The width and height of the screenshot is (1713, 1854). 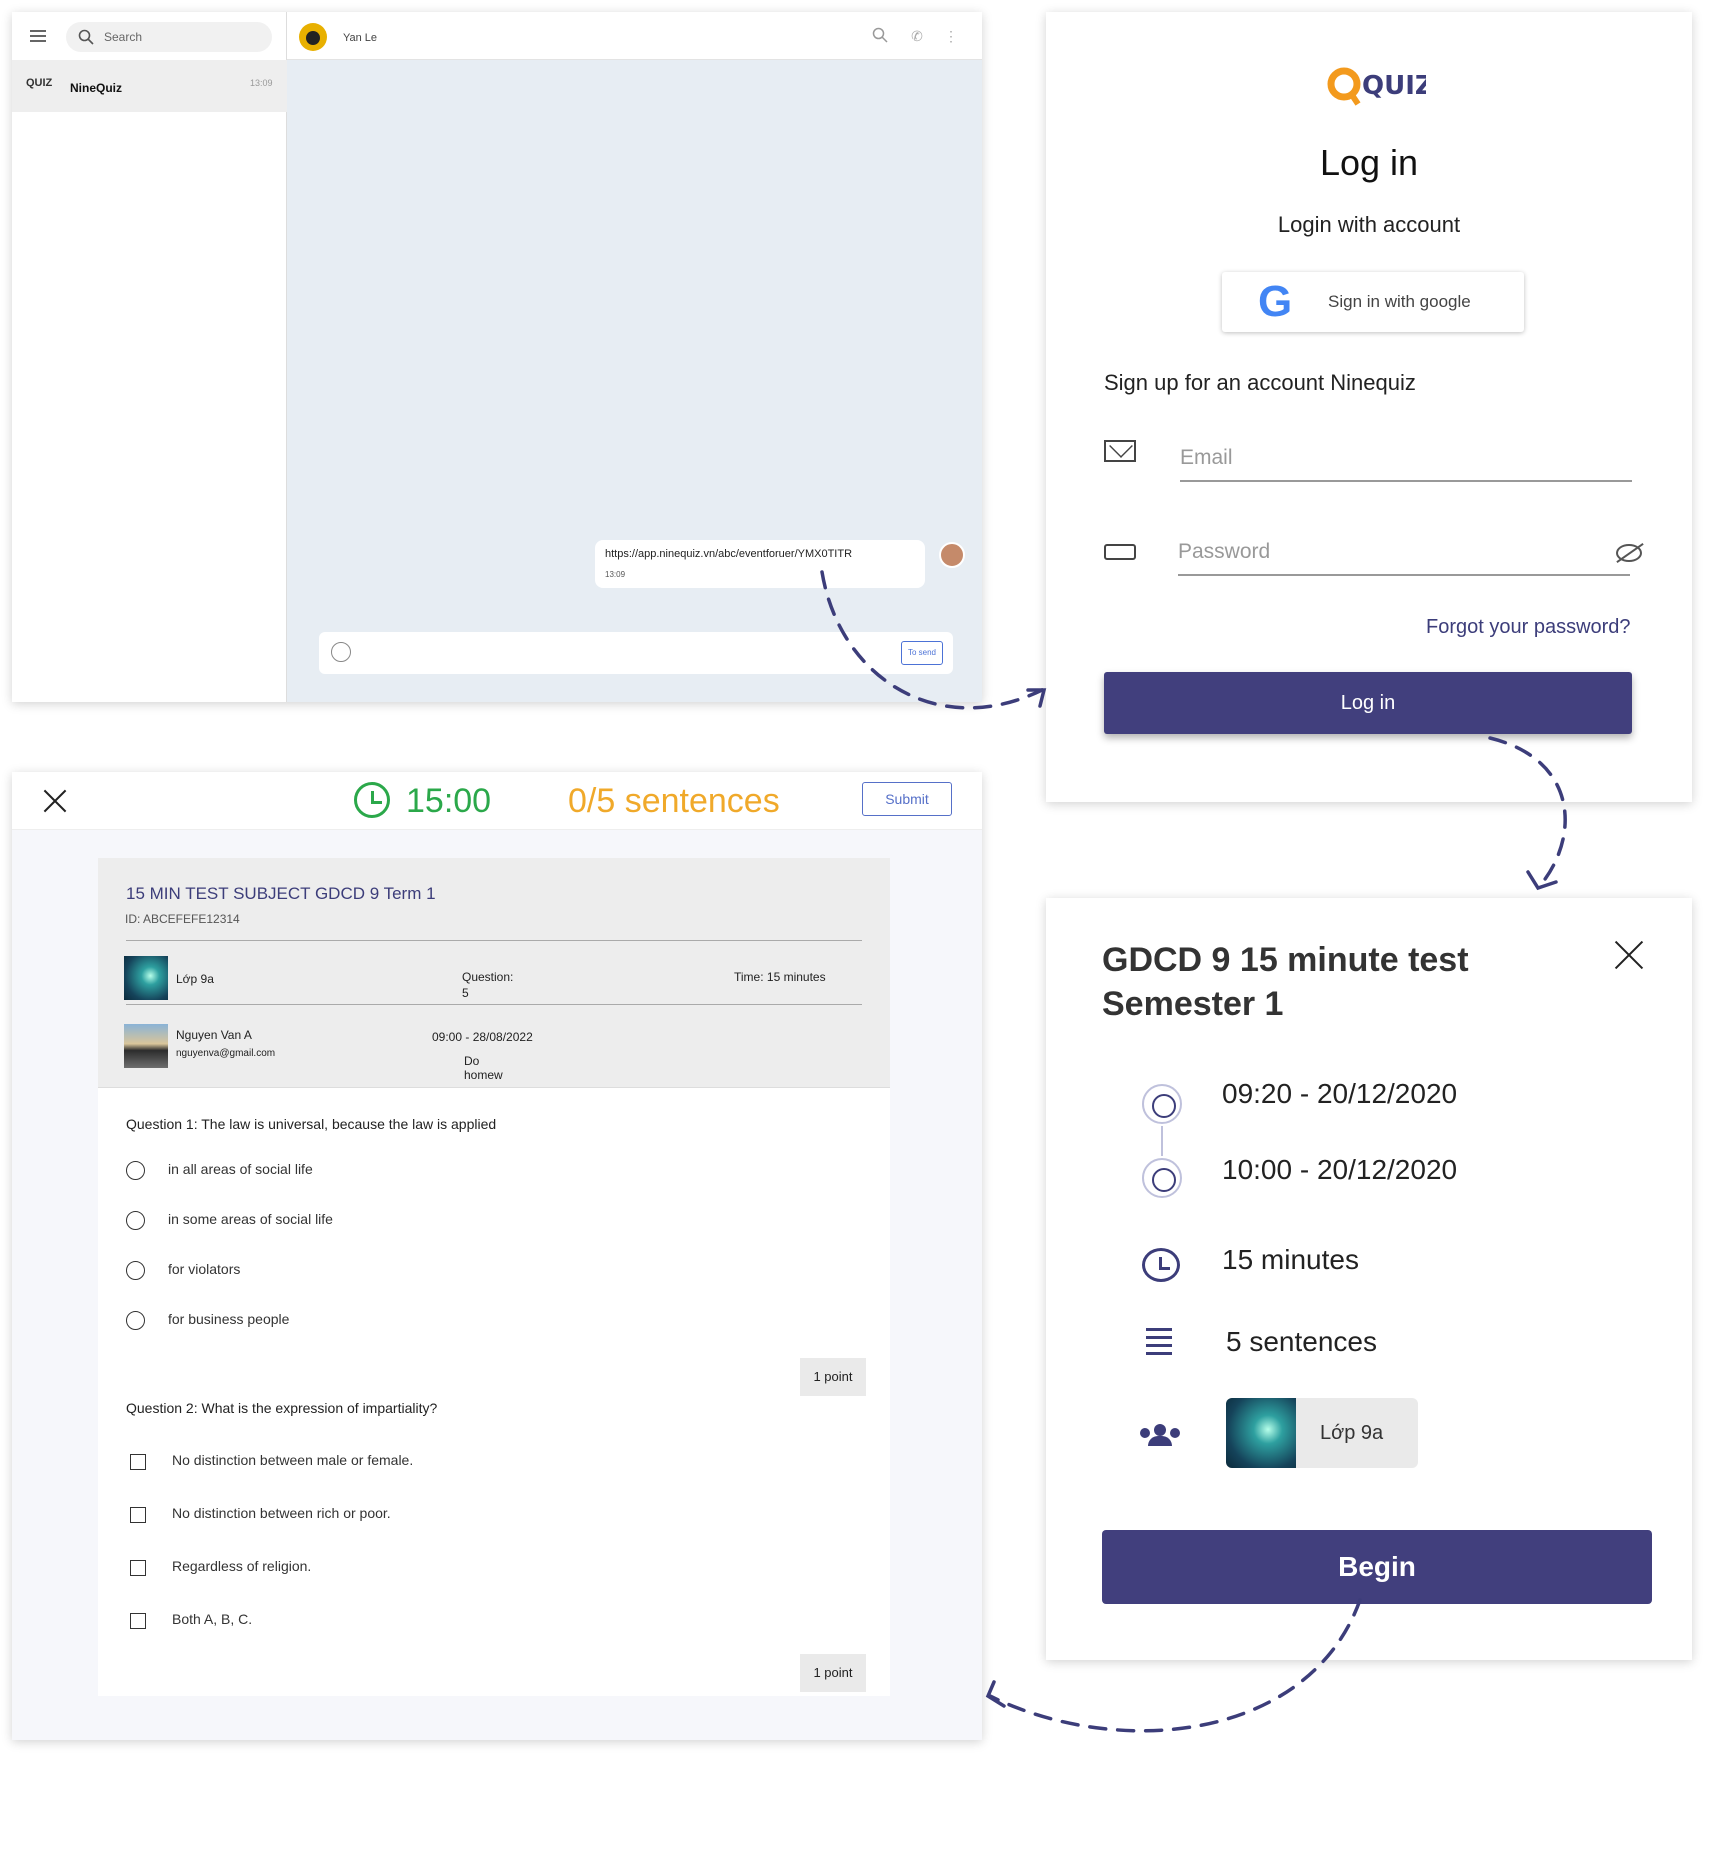 I want to click on class-chip: Lớp 9a, so click(x=1322, y=1433).